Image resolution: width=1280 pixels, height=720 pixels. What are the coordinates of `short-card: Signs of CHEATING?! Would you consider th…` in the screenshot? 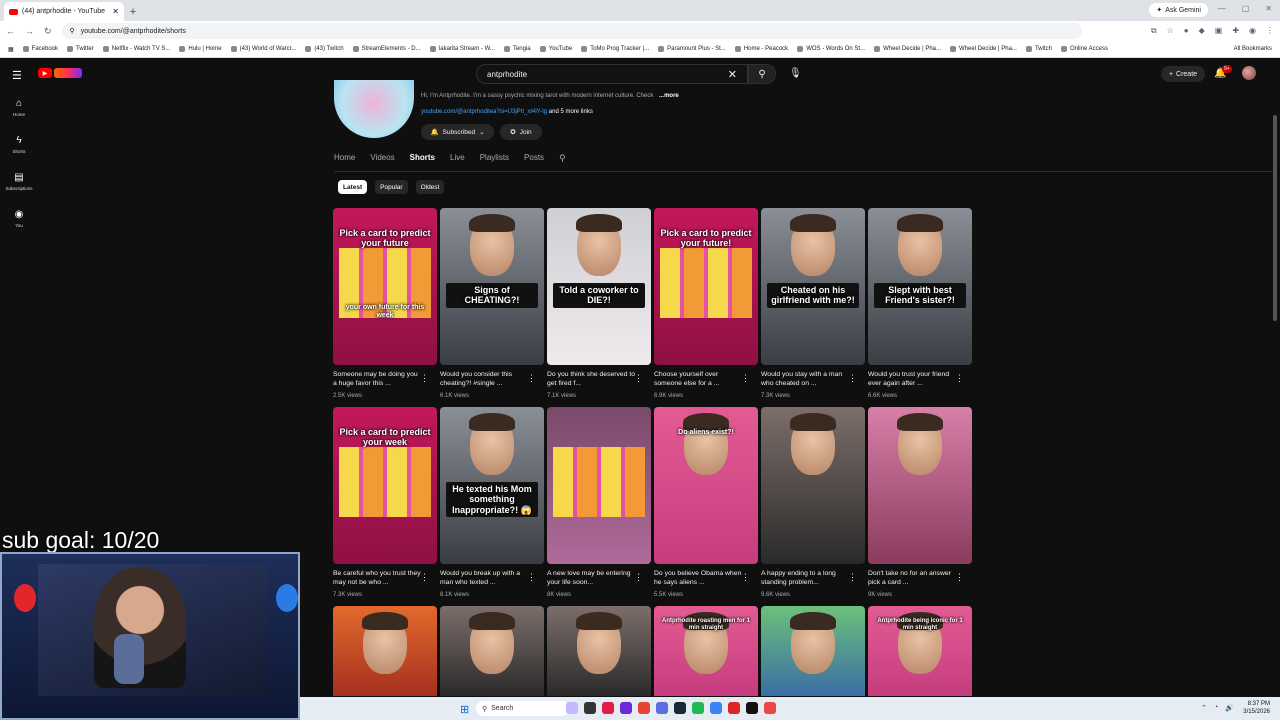 It's located at (492, 307).